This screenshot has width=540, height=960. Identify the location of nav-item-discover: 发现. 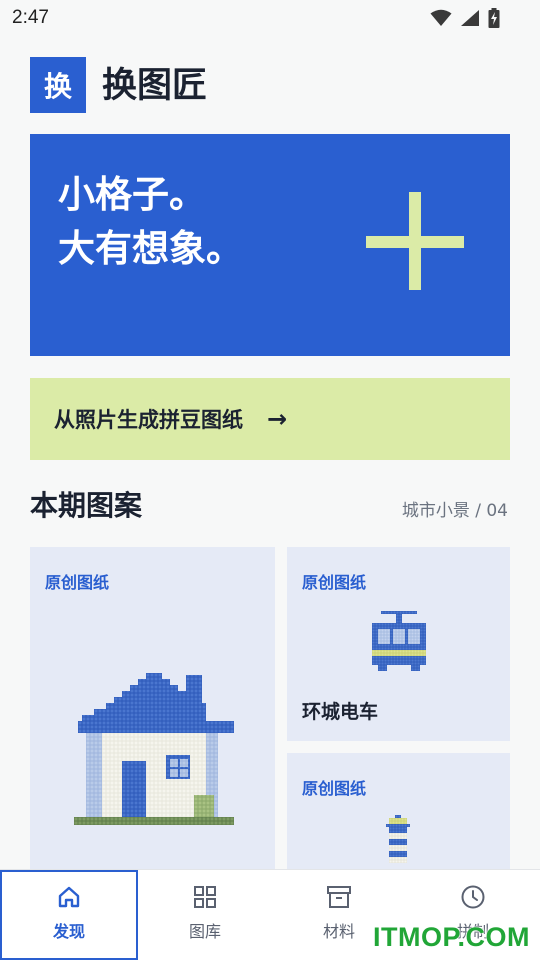
(69, 915).